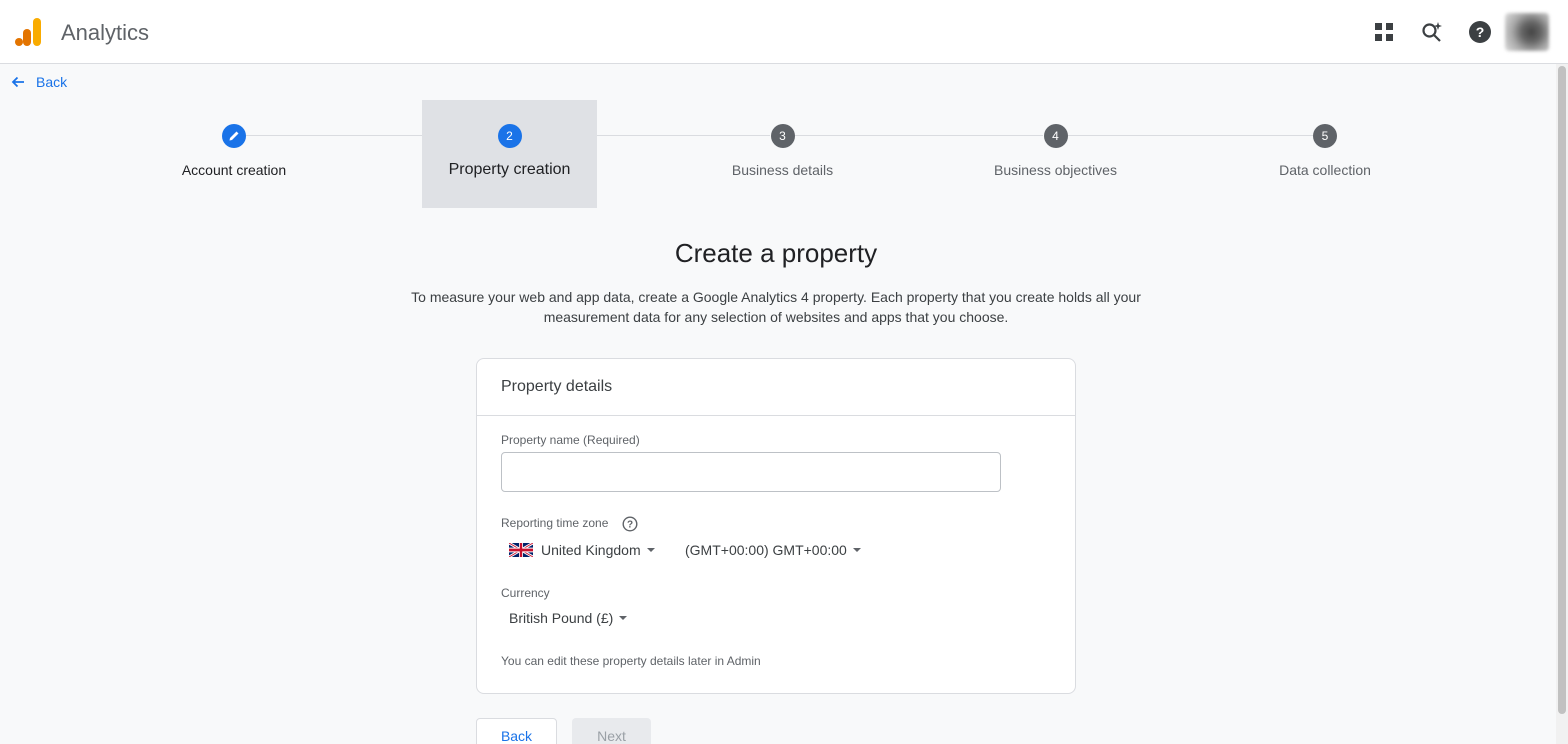 The width and height of the screenshot is (1568, 744). What do you see at coordinates (1325, 136) in the screenshot?
I see `step-number-circle: 5` at bounding box center [1325, 136].